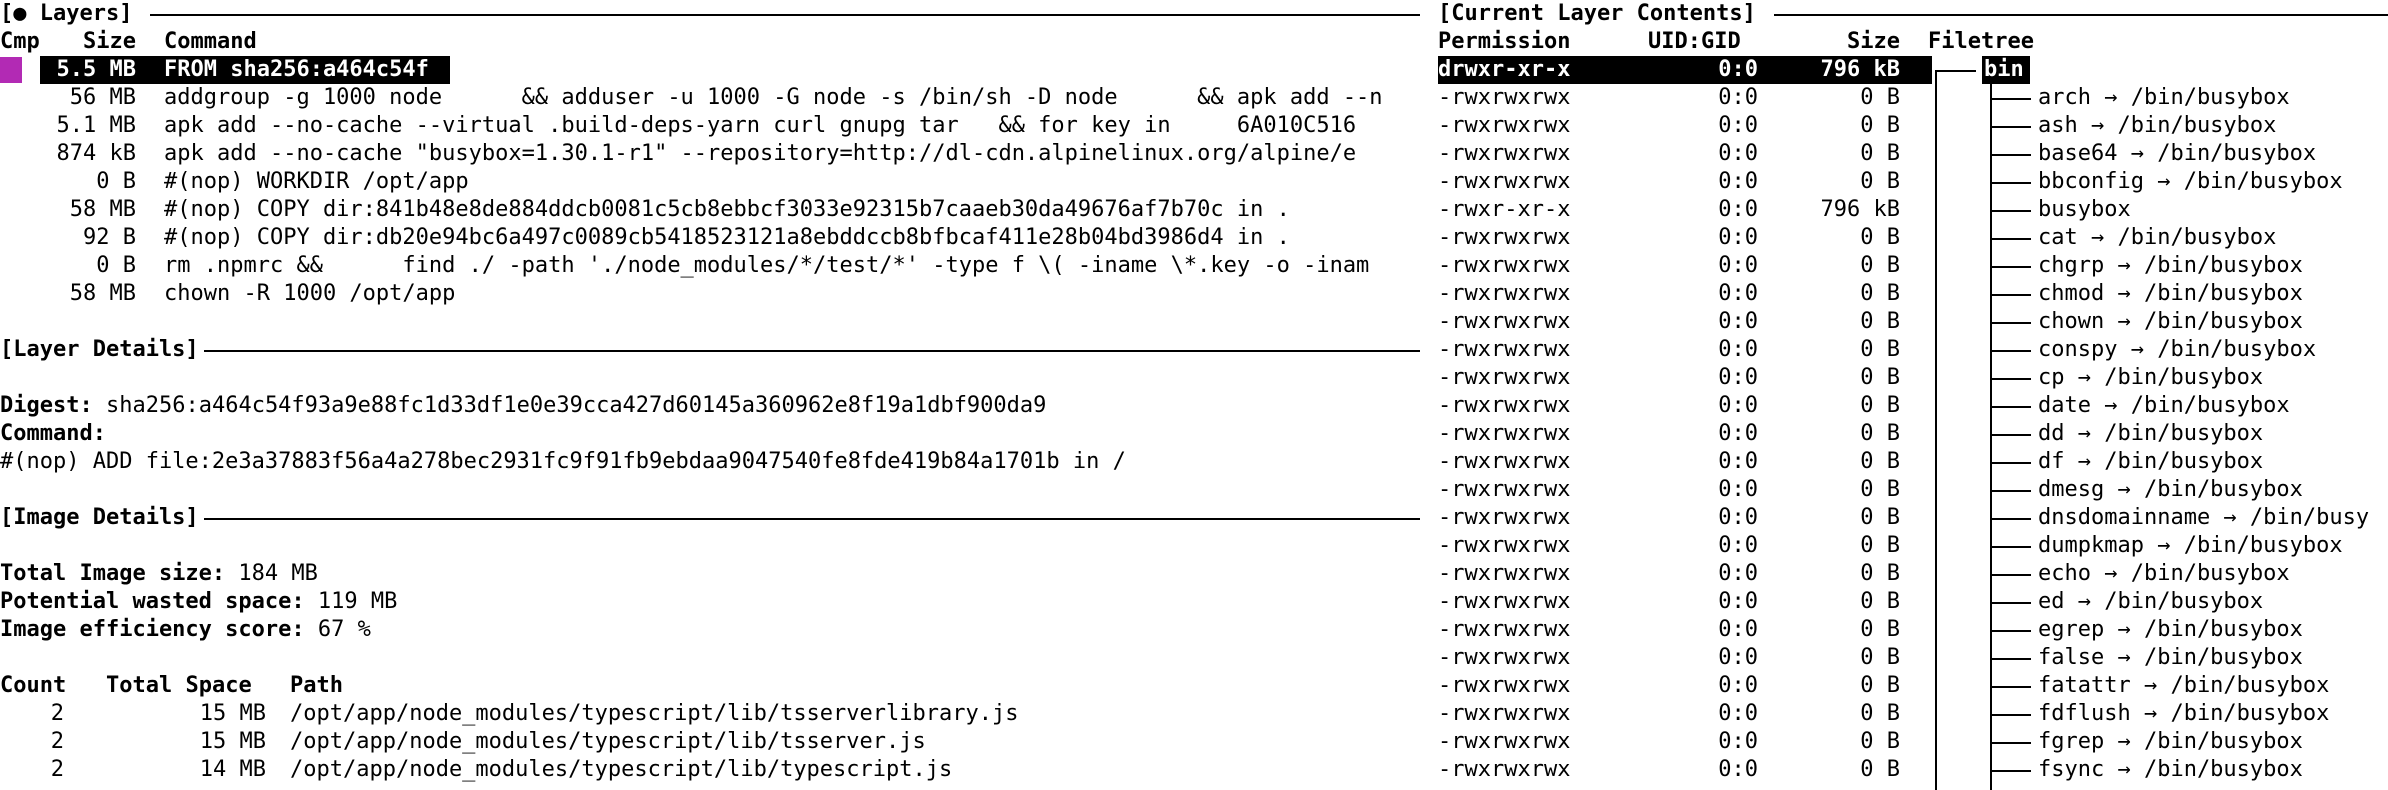  I want to click on efficiency-value: 67 %, so click(344, 629).